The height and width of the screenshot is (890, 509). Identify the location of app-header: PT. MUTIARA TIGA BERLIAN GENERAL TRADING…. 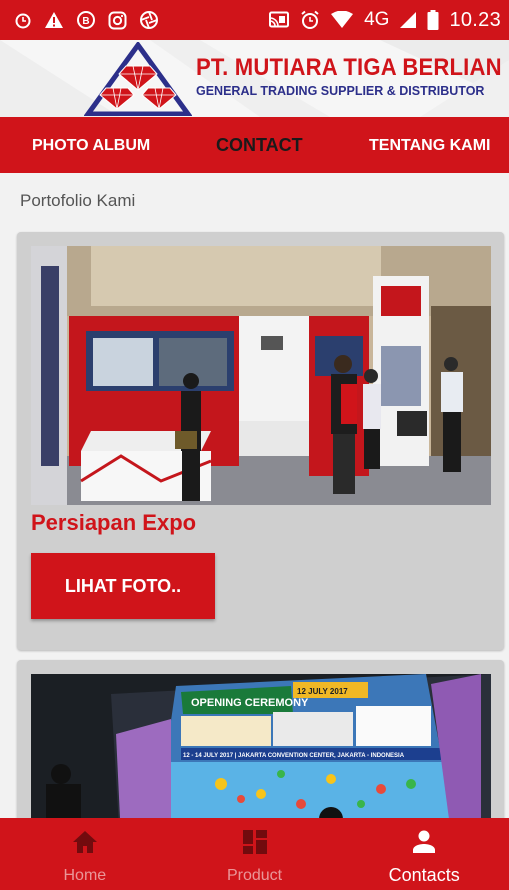
(254, 78).